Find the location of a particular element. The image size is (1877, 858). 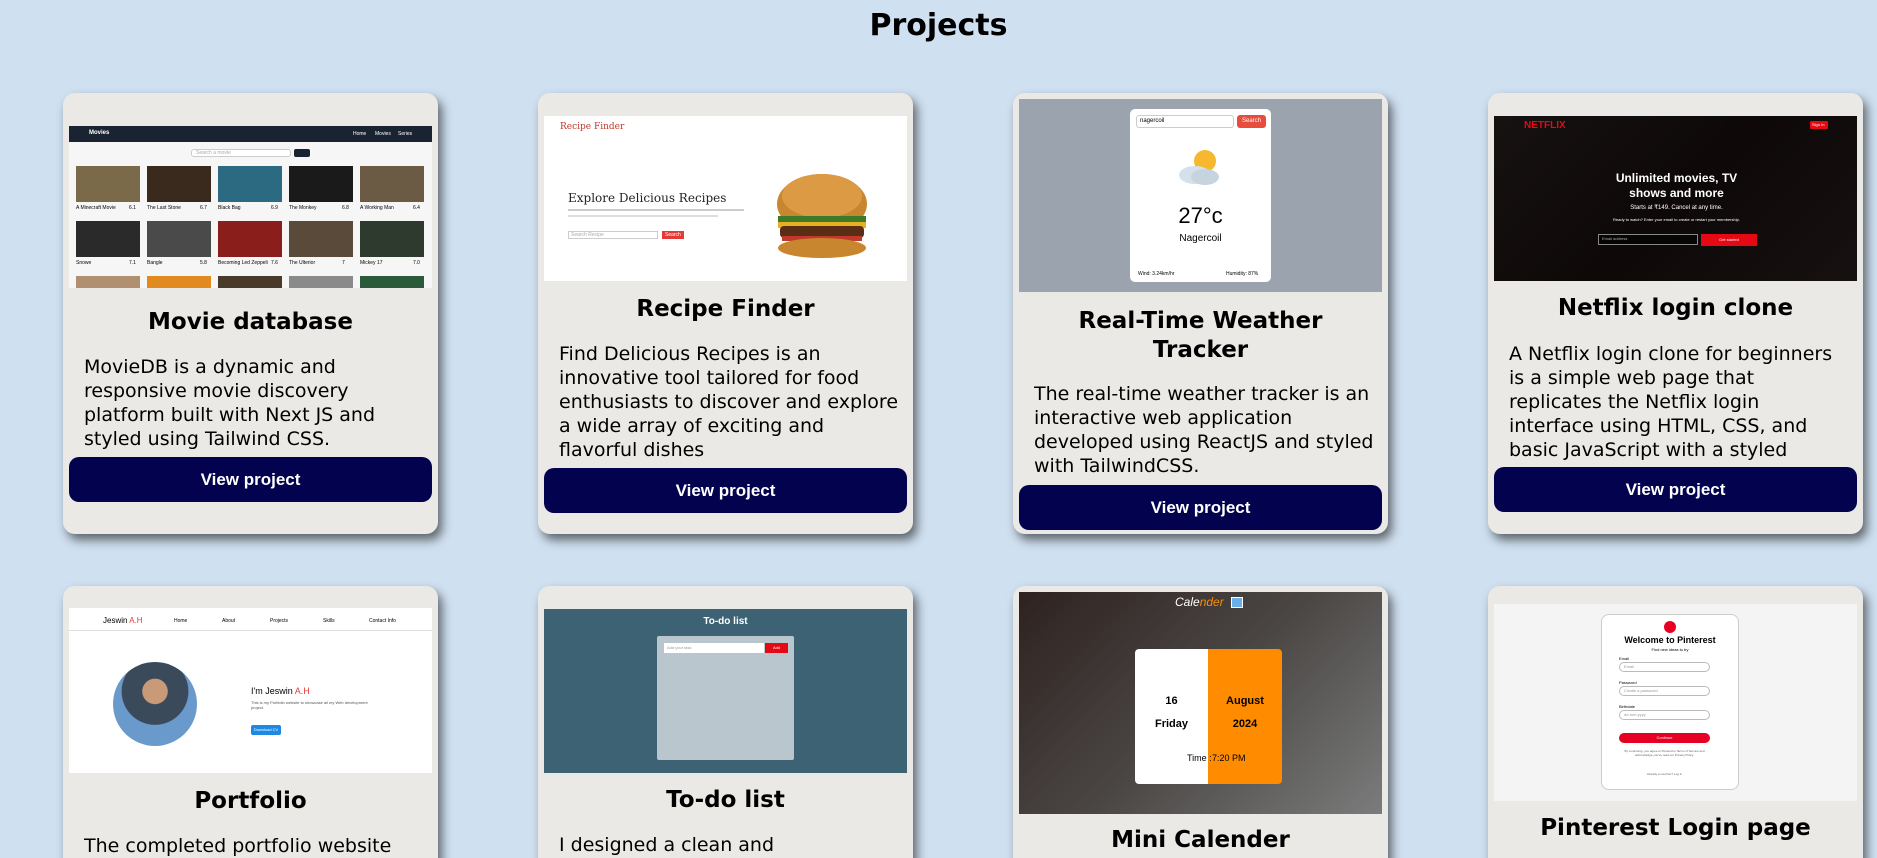

pinterest-heading: Welcome to Pinterest is located at coordinates (1670, 640).